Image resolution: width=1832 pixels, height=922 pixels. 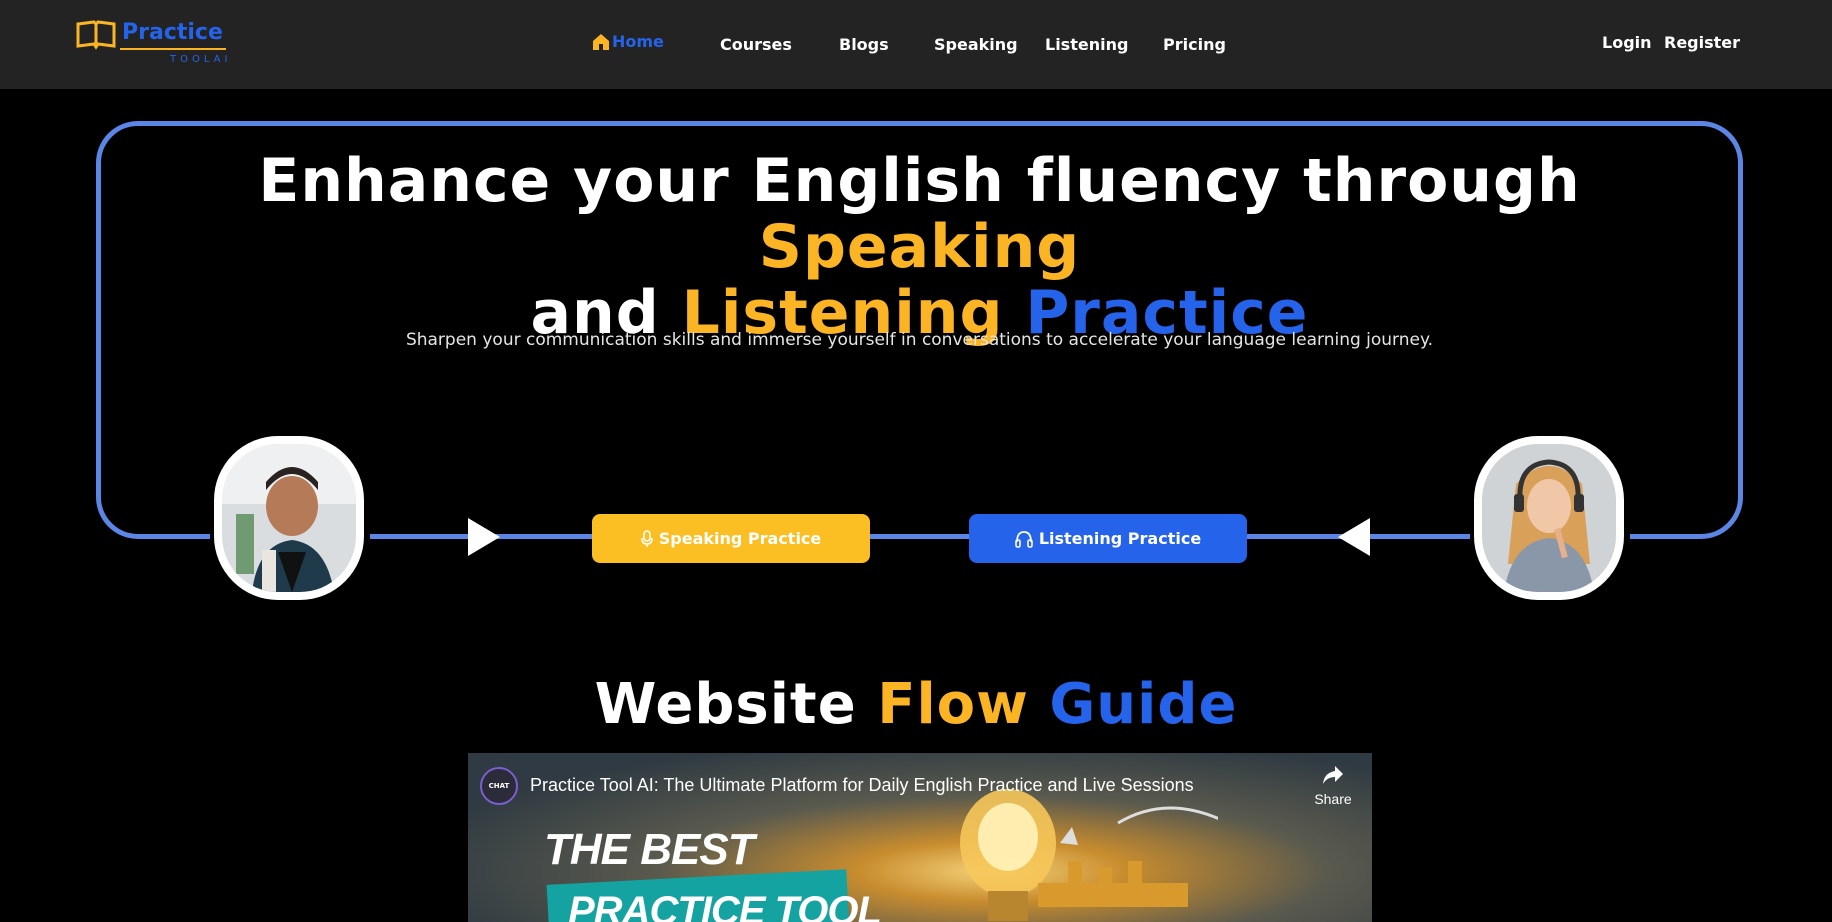 I want to click on speaking-practice-button: Speaking Practice, so click(x=731, y=538).